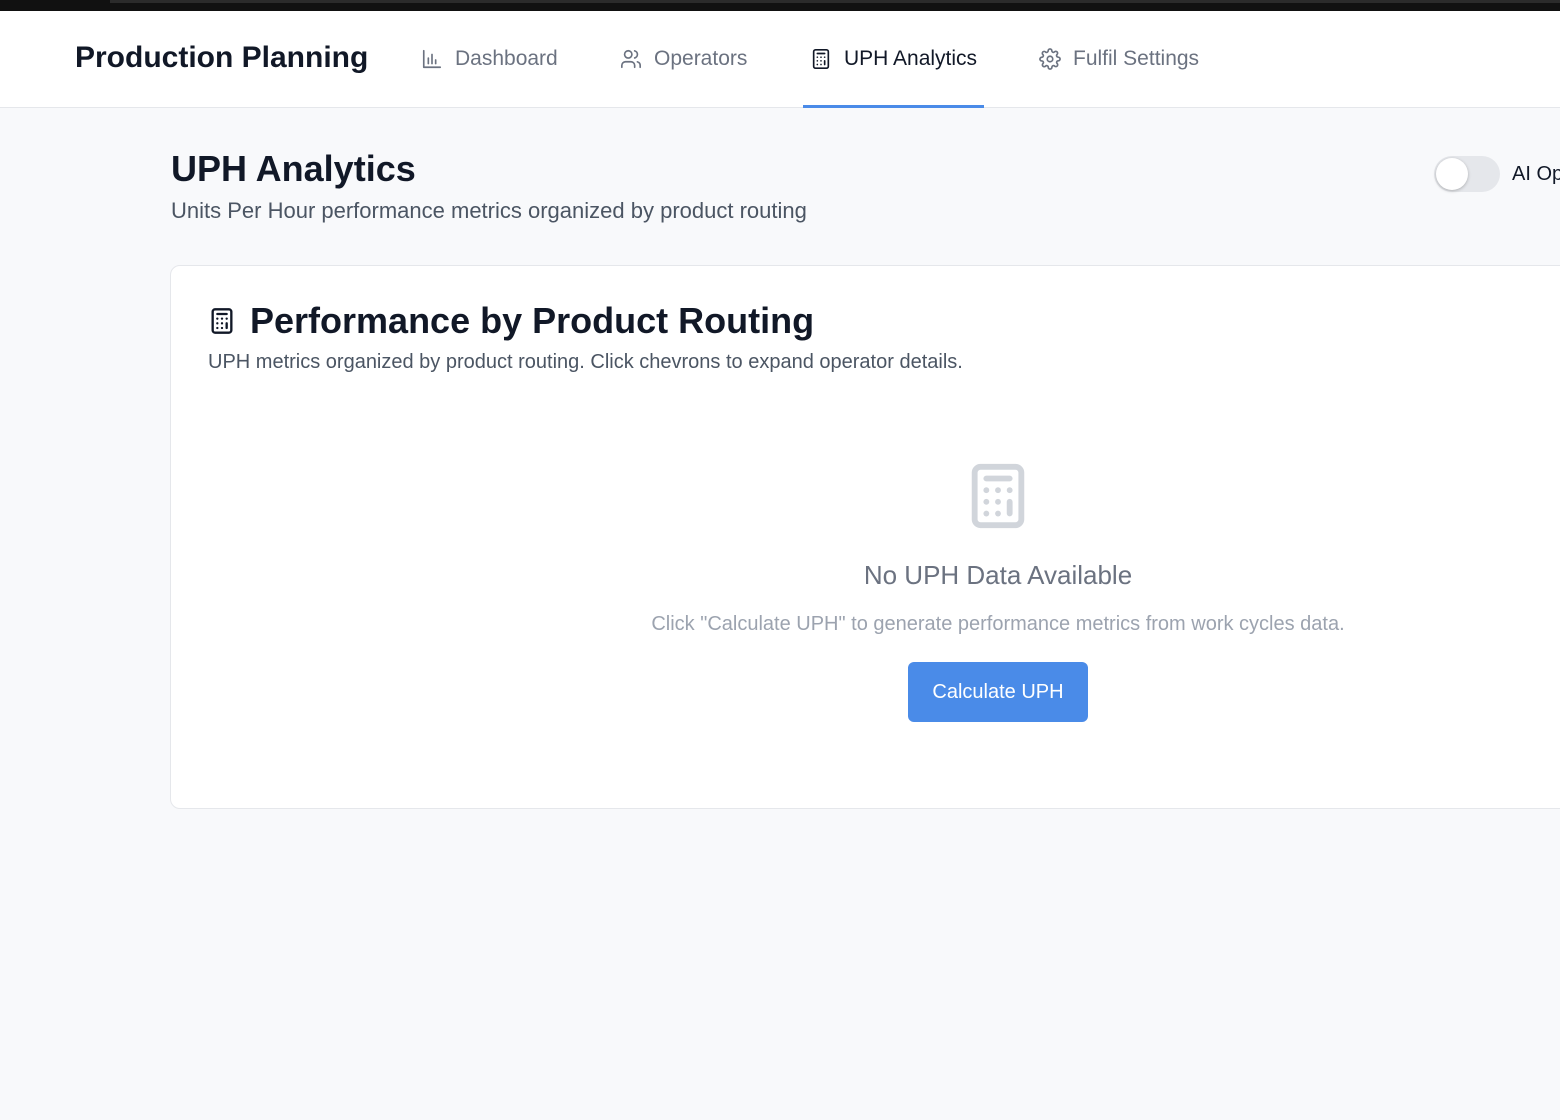 The height and width of the screenshot is (1120, 1560). I want to click on ai-toggle-group: AI Op, so click(1497, 174).